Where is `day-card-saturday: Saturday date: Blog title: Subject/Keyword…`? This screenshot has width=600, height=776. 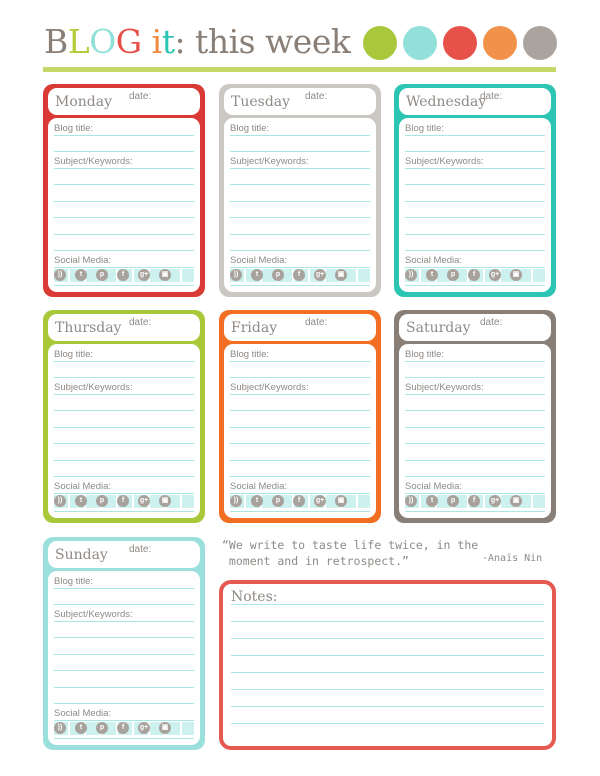 day-card-saturday: Saturday date: Blog title: Subject/Keyword… is located at coordinates (475, 416).